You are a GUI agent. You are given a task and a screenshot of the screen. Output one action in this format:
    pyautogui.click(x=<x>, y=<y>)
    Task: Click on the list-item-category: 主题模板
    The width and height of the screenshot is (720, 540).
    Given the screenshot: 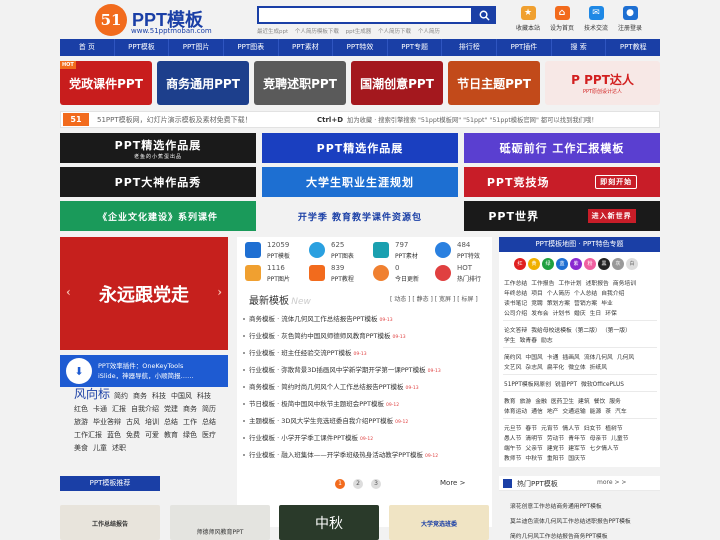 What is the action you would take?
    pyautogui.click(x=262, y=421)
    